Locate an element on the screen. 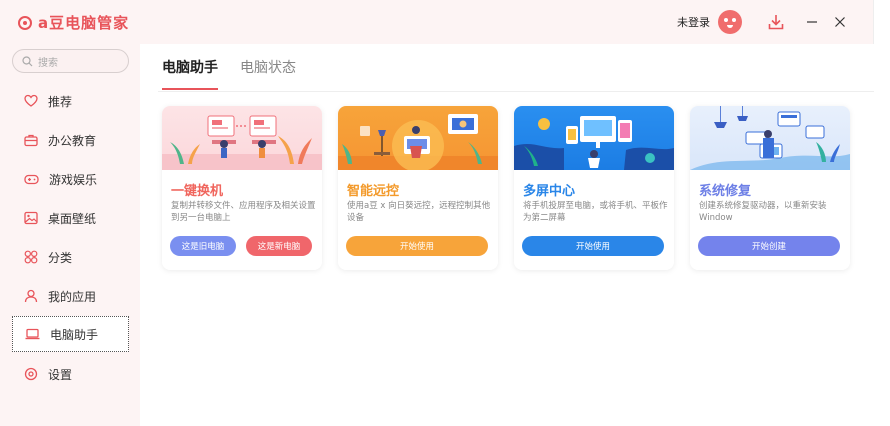 The height and width of the screenshot is (426, 890). tab-bar: 电脑助手 电脑状态 is located at coordinates (229, 74).